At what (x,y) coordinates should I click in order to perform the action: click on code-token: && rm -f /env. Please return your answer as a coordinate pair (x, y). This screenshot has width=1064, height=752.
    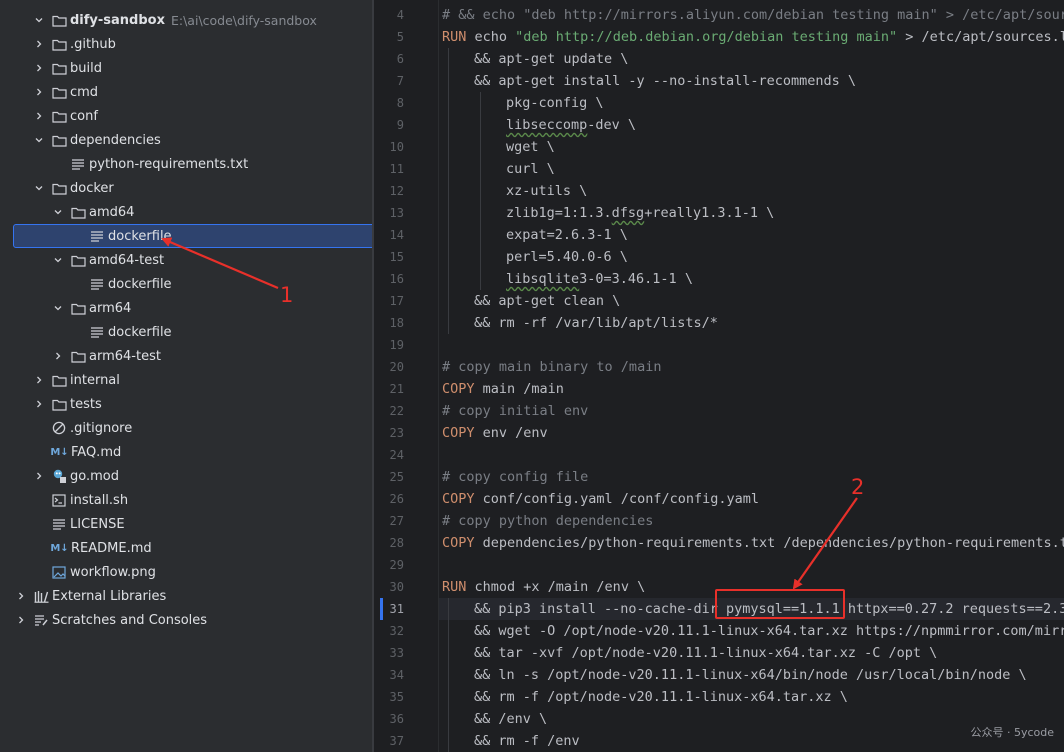
    Looking at the image, I should click on (527, 741).